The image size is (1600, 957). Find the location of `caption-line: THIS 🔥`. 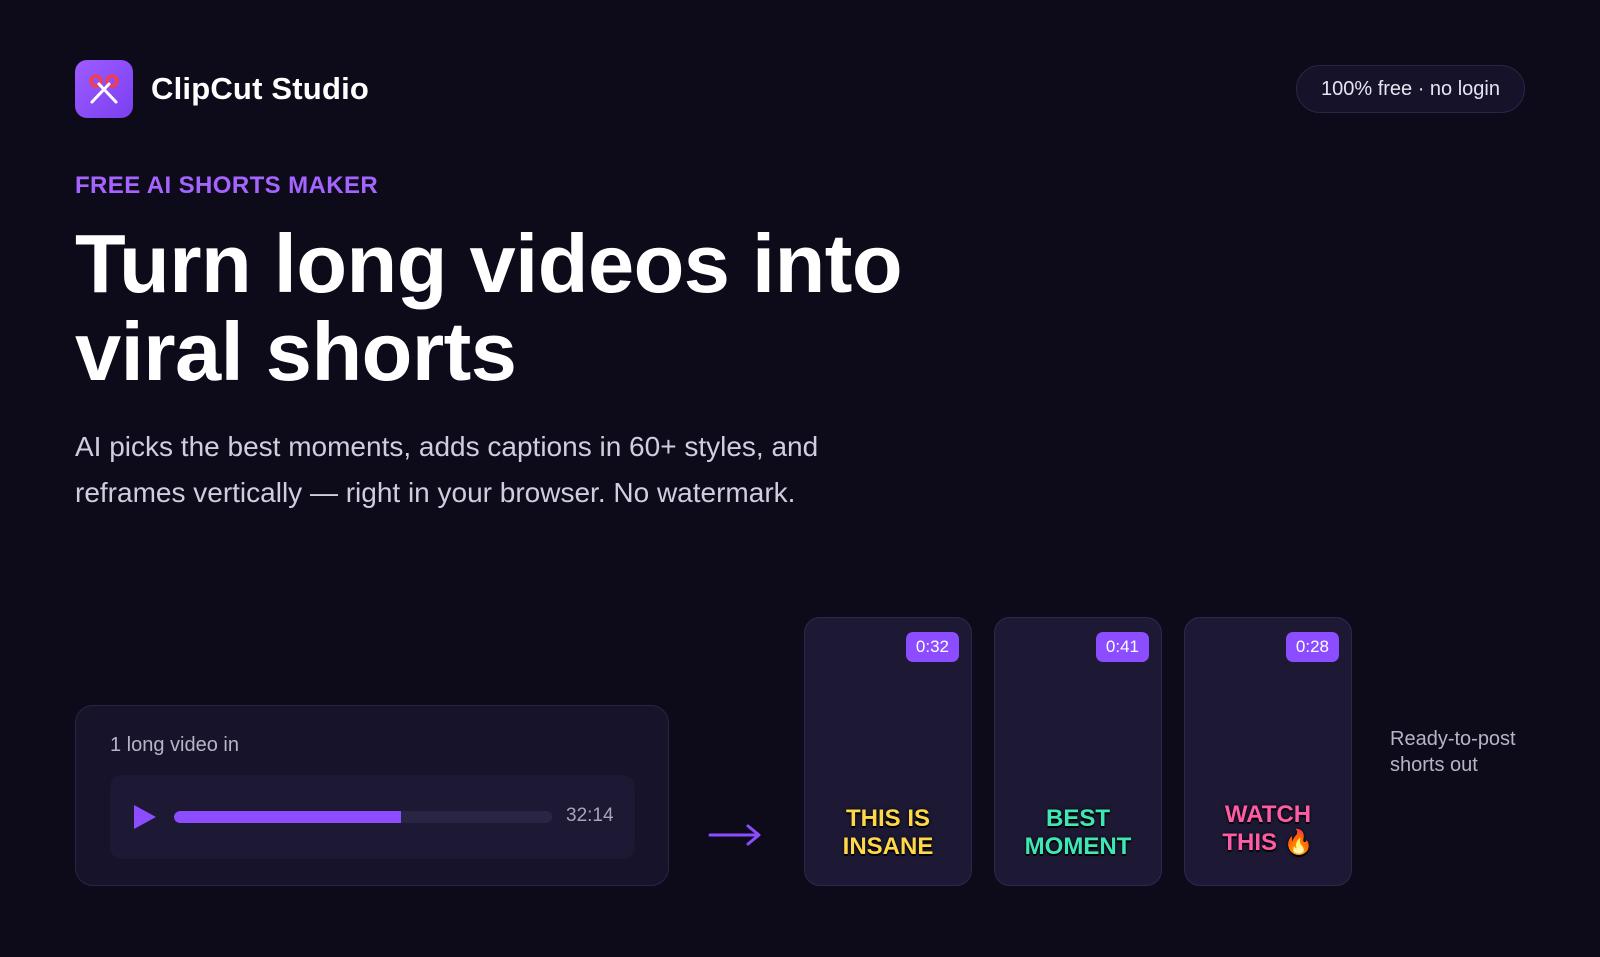

caption-line: THIS 🔥 is located at coordinates (1268, 842).